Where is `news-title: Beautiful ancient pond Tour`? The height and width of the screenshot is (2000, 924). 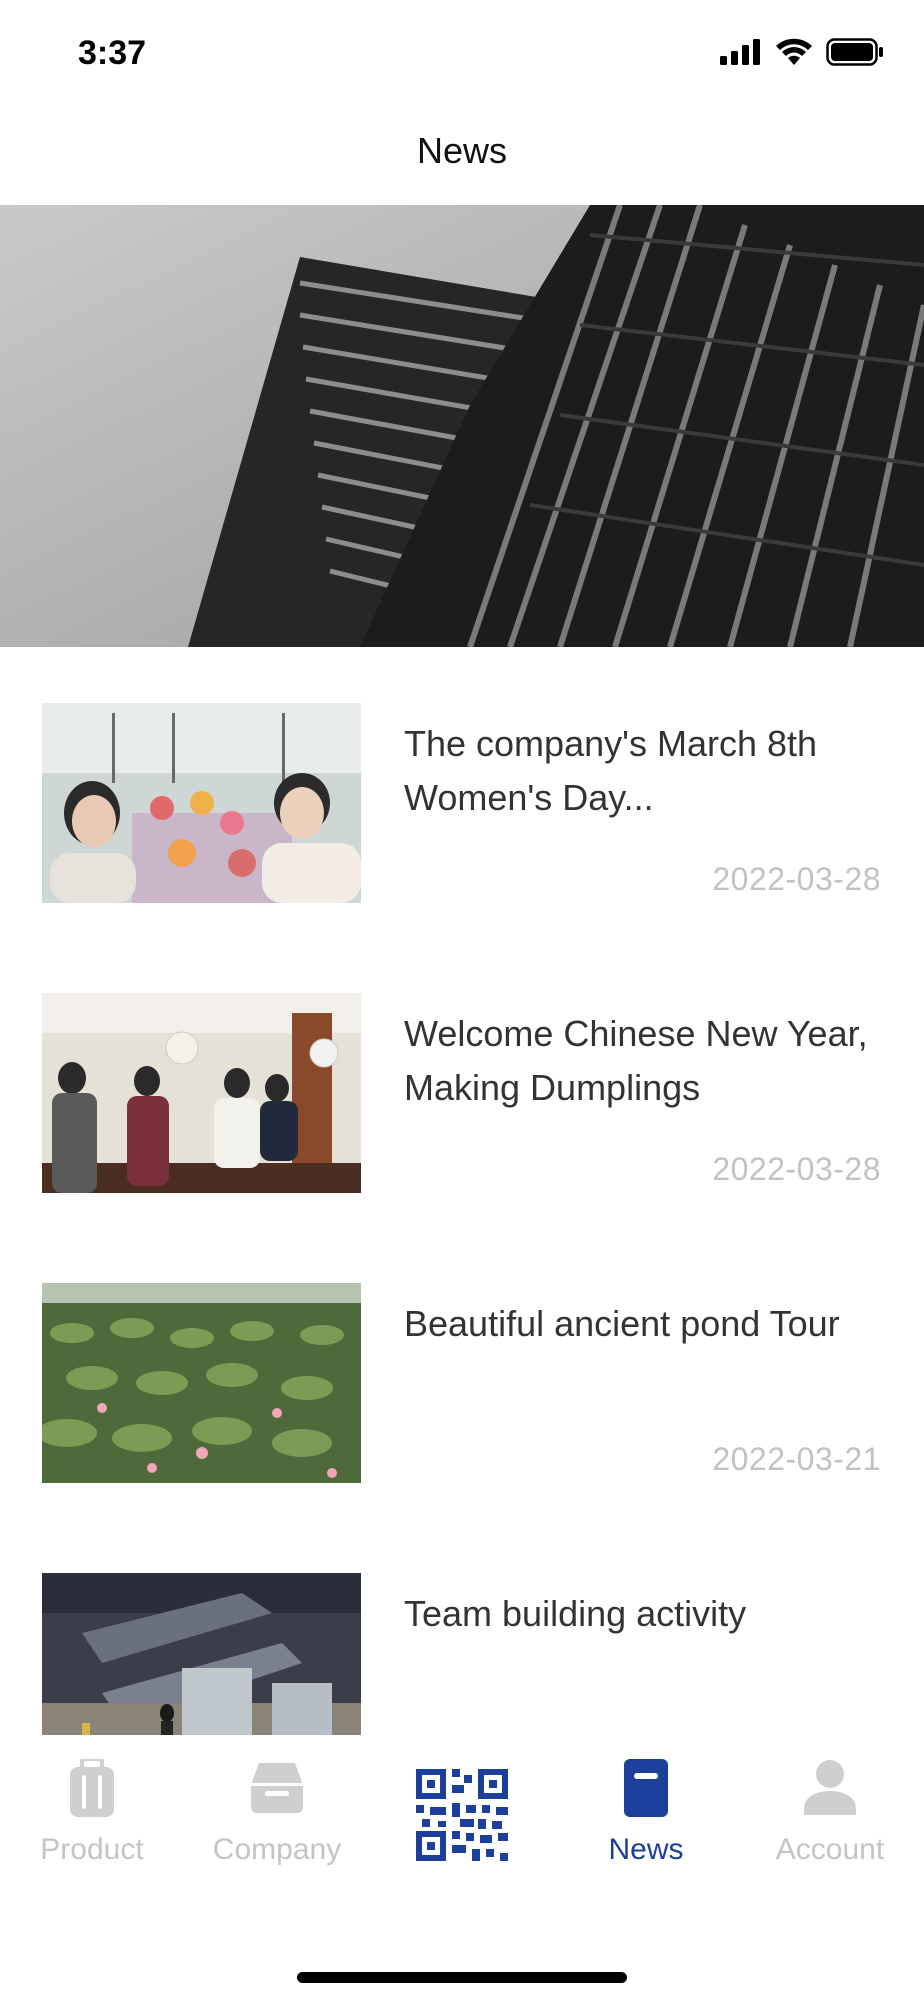 news-title: Beautiful ancient pond Tour is located at coordinates (622, 1323).